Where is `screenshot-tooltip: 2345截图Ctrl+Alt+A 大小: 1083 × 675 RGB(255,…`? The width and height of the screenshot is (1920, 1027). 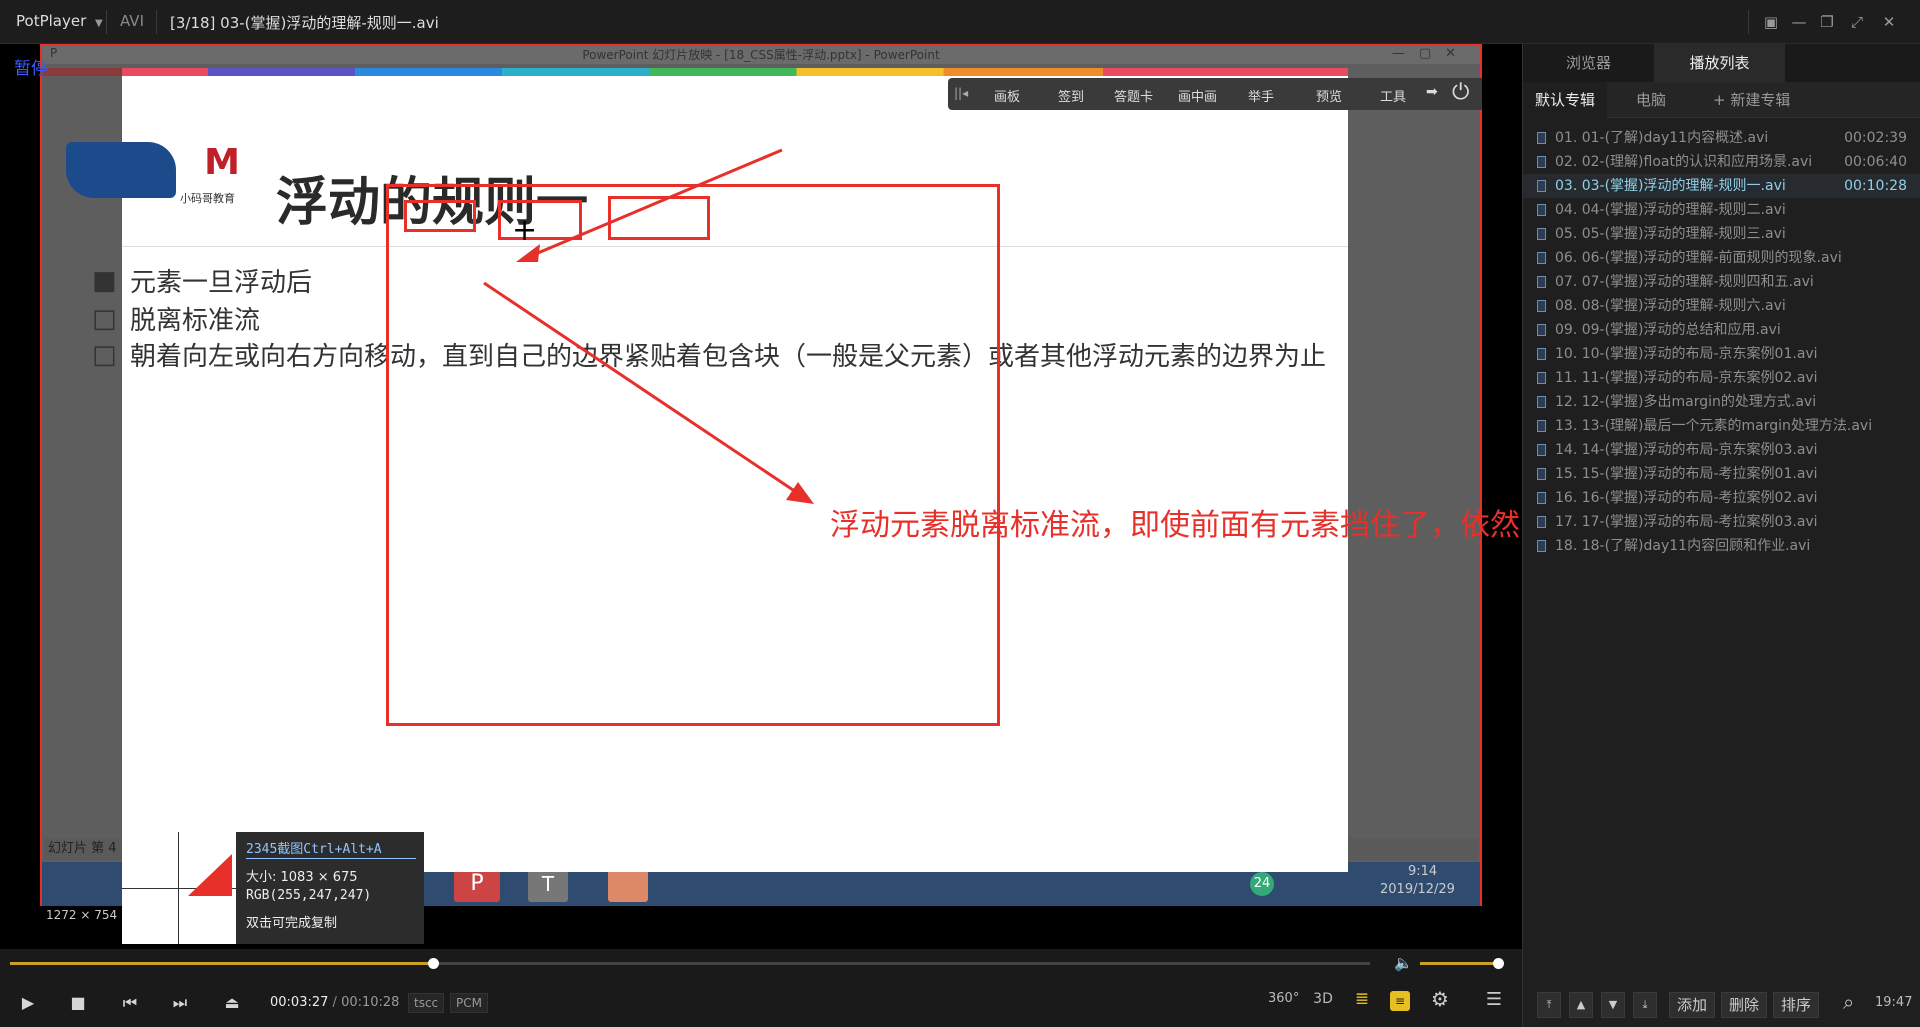
screenshot-tooltip: 2345截图Ctrl+Alt+A 大小: 1083 × 675 RGB(255,… is located at coordinates (273, 888).